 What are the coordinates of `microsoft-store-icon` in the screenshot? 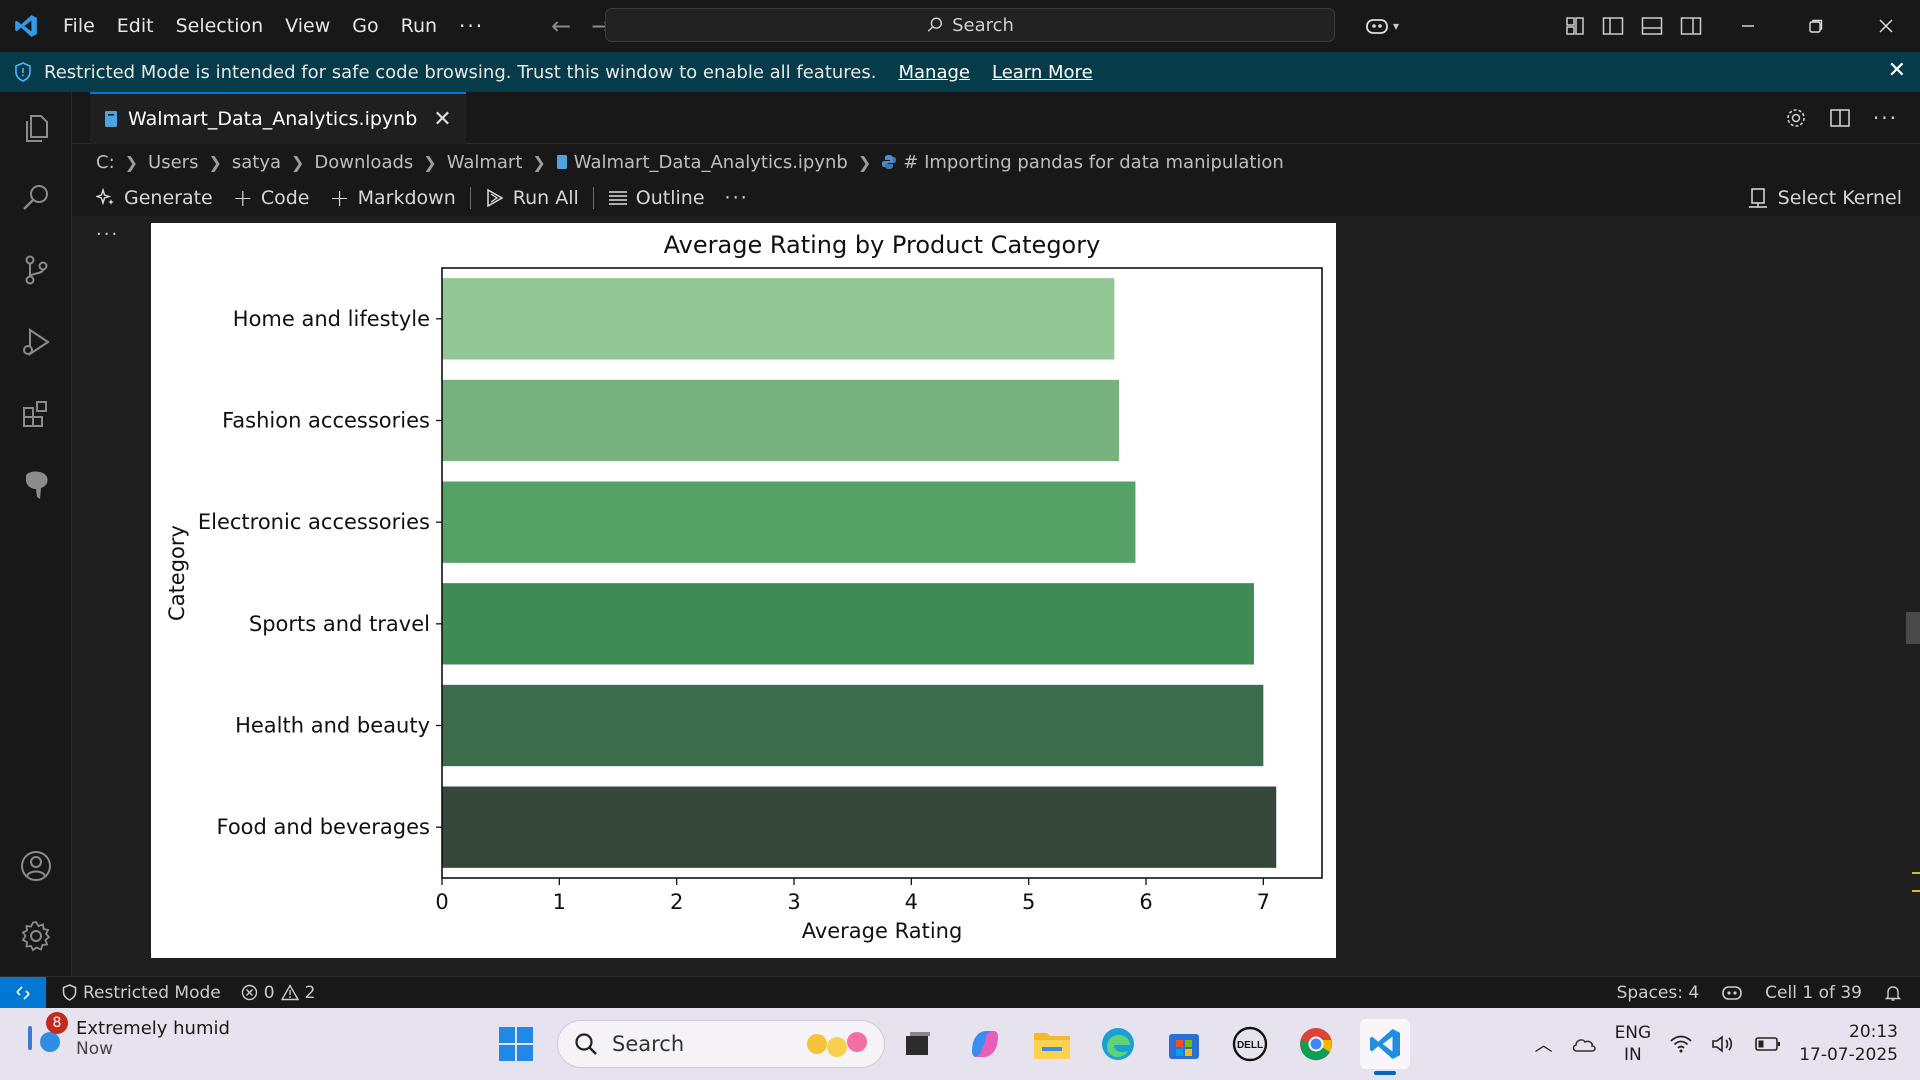 It's located at (1184, 1044).